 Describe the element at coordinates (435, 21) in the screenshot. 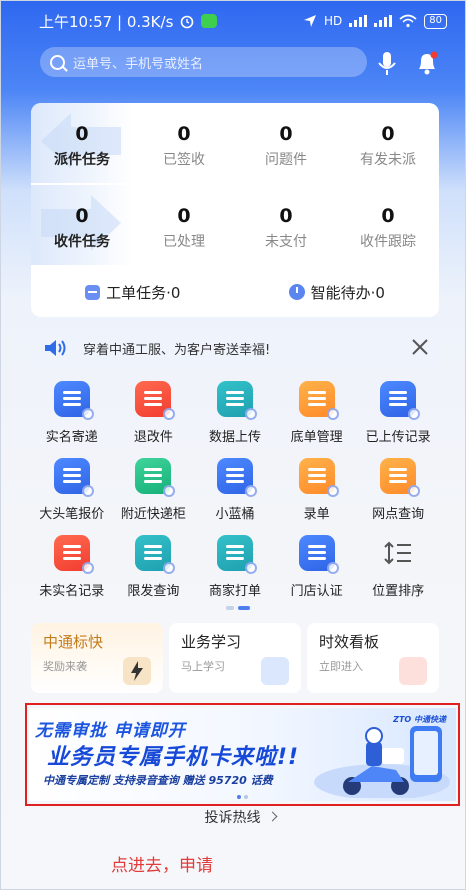

I see `battery-icon: 80` at that location.